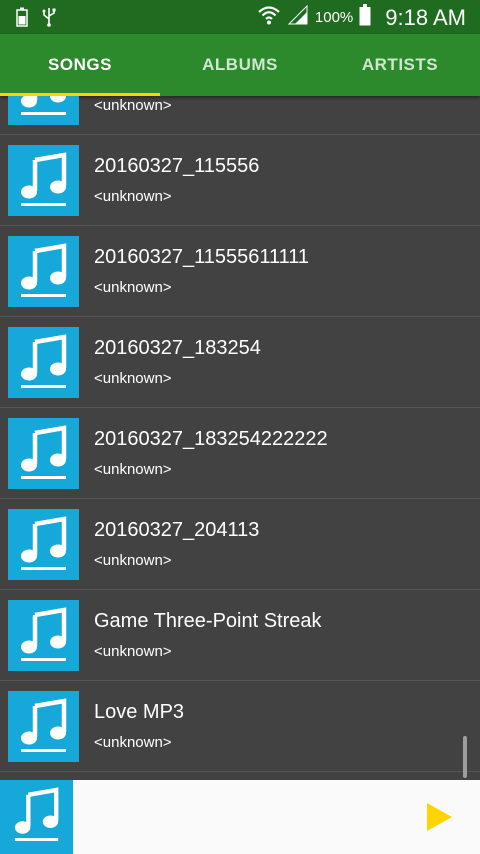  I want to click on usb-icon, so click(49, 19).